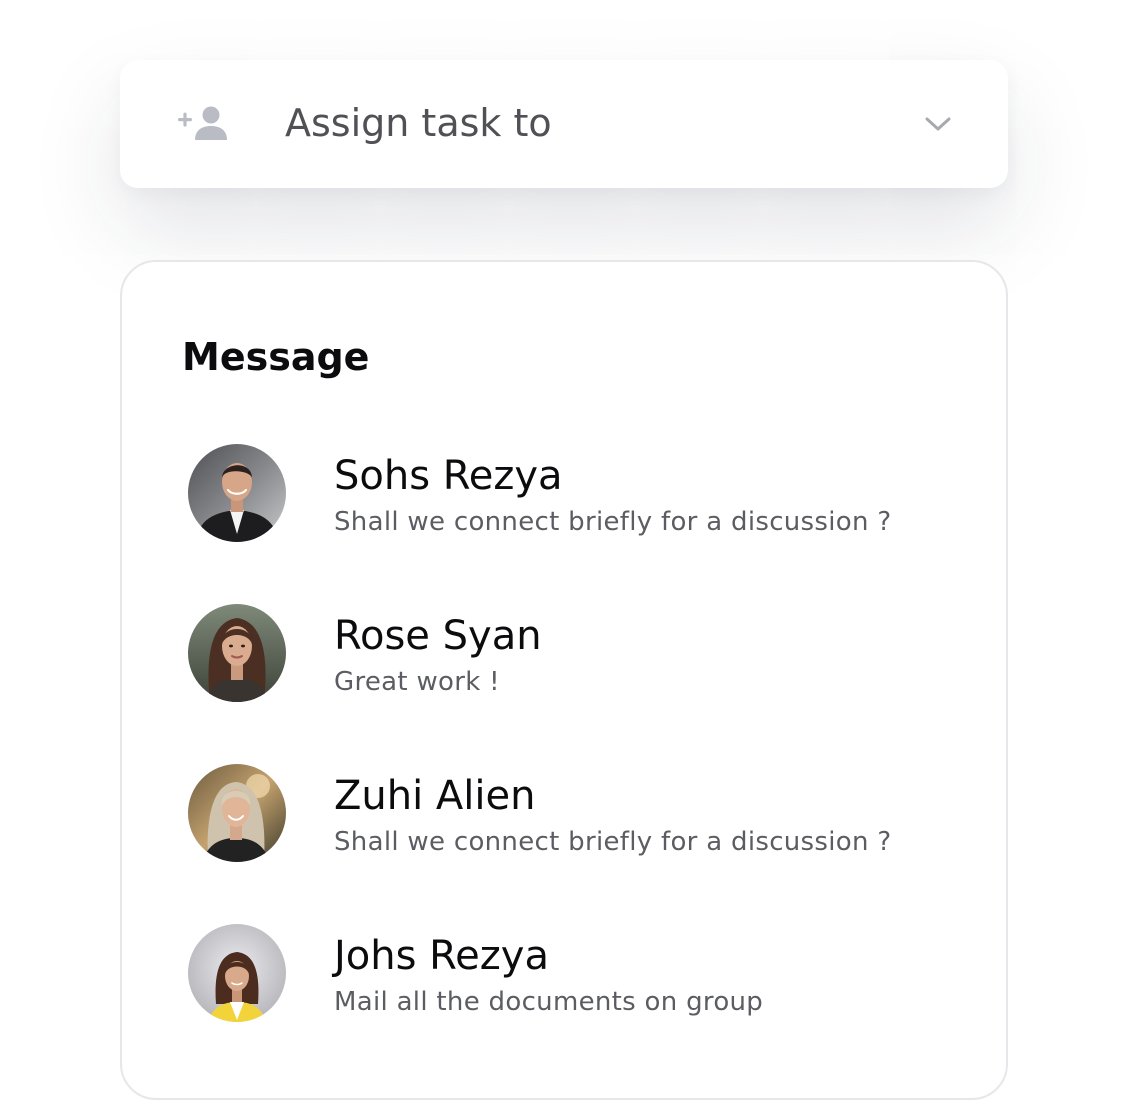 This screenshot has width=1128, height=1118. I want to click on add-person-icon, so click(202, 123).